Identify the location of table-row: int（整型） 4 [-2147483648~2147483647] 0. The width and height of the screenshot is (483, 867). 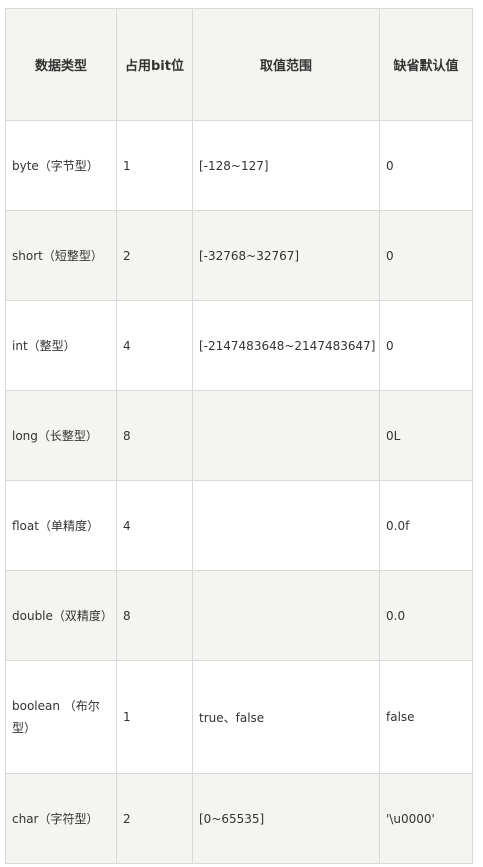
(239, 345).